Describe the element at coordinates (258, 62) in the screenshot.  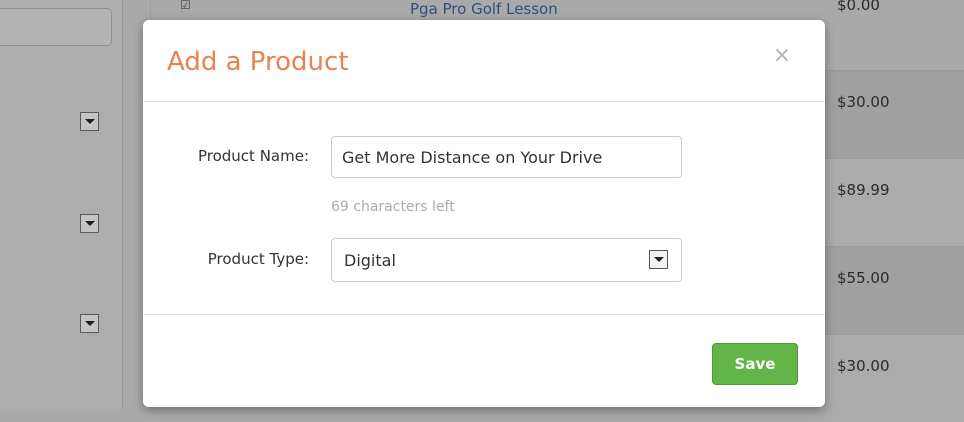
I see `modal-title: Add a Product` at that location.